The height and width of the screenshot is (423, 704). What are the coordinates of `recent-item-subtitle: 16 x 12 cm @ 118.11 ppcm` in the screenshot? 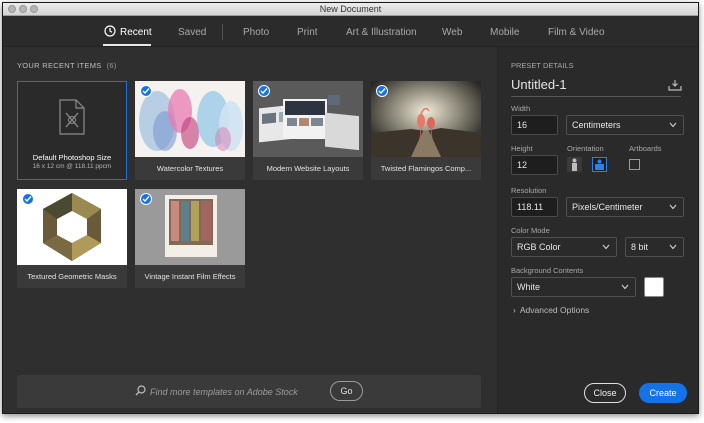 It's located at (72, 166).